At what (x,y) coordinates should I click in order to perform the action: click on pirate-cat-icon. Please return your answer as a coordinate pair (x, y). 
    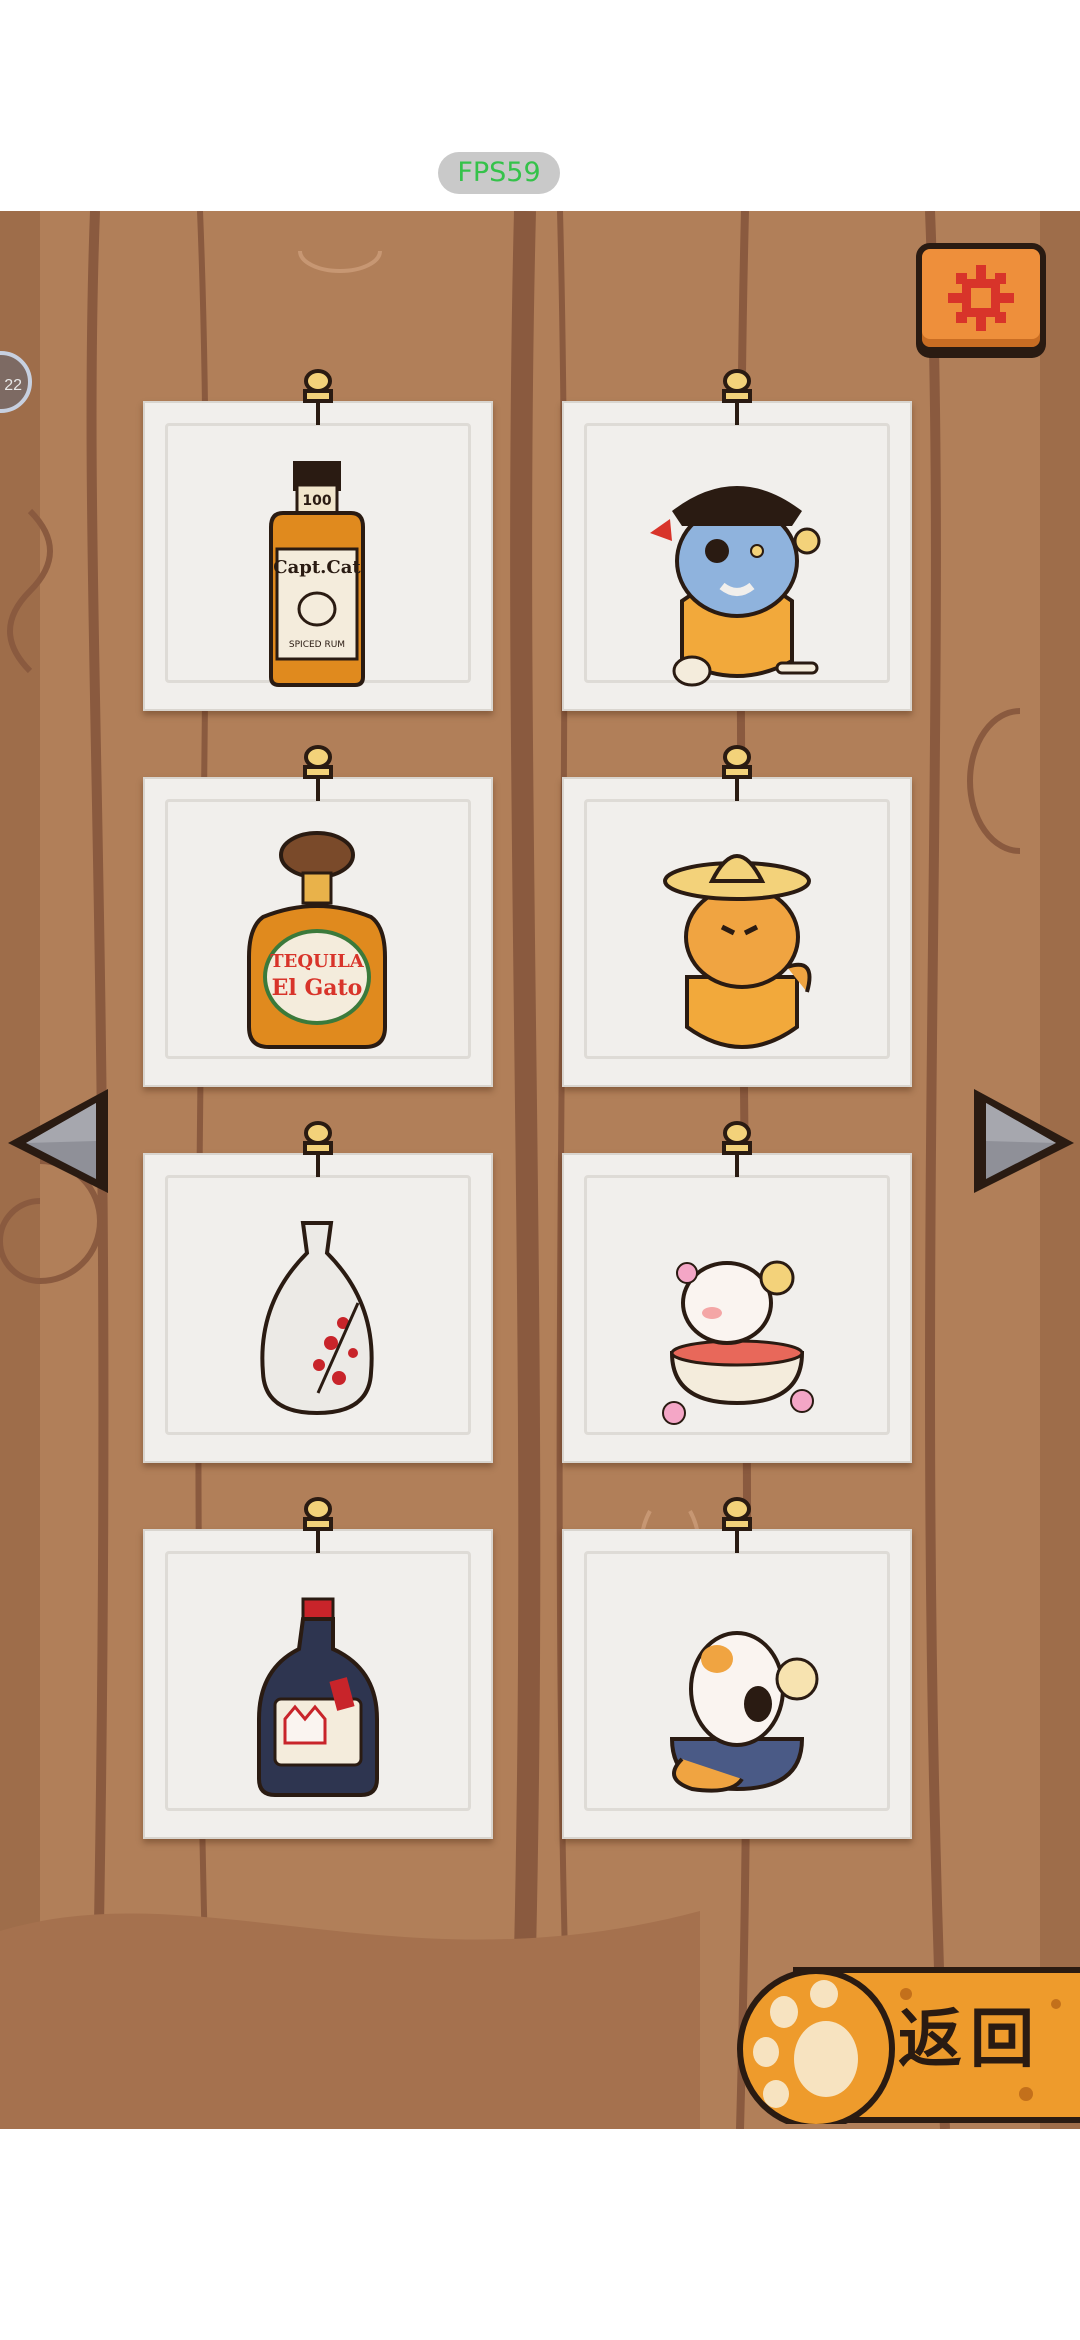
    Looking at the image, I should click on (735, 586).